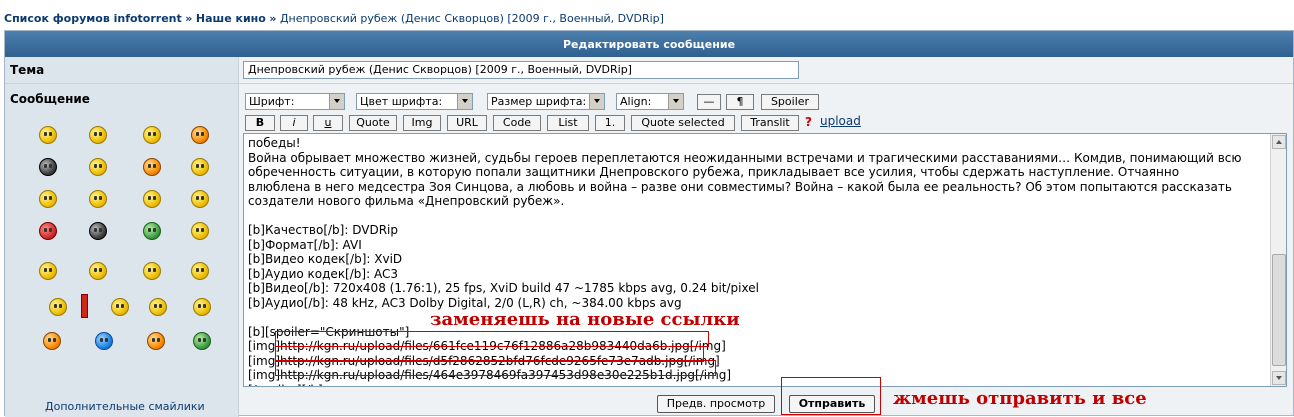  Describe the element at coordinates (539, 101) in the screenshot. I see `font-size-select-value: Размер шрифта:` at that location.